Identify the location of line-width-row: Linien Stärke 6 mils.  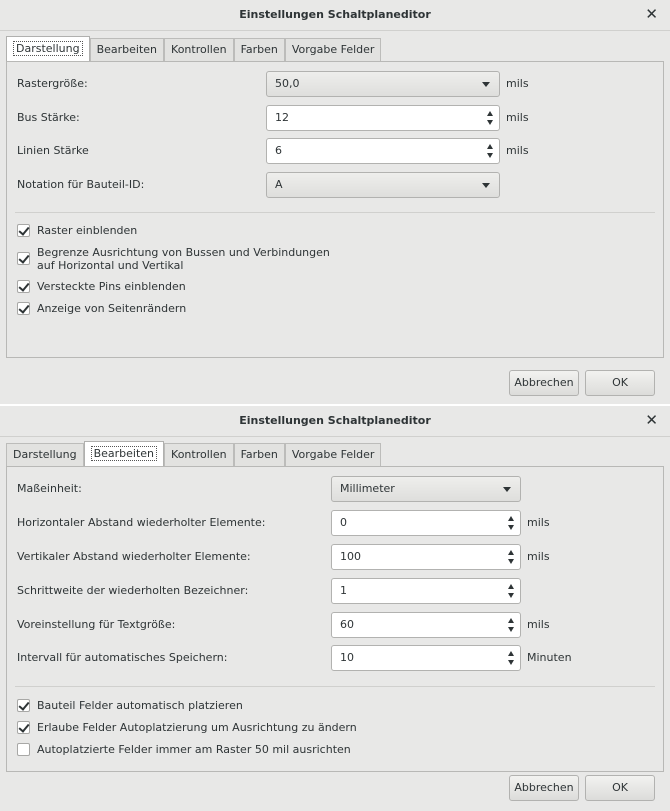
(335, 151).